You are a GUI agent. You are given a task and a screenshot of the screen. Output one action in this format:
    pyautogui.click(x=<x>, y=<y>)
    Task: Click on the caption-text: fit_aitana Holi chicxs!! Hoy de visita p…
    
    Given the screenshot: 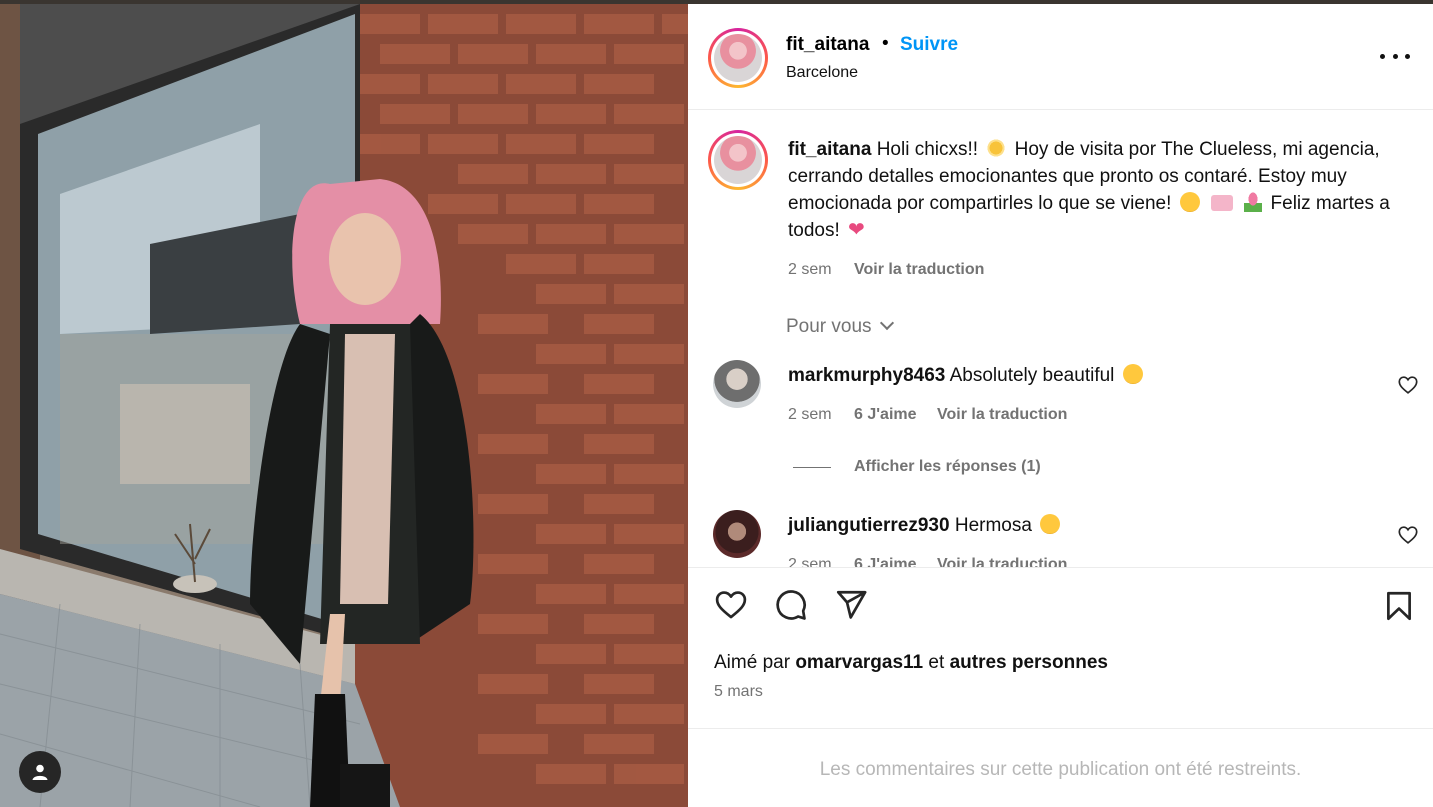 What is the action you would take?
    pyautogui.click(x=1093, y=190)
    